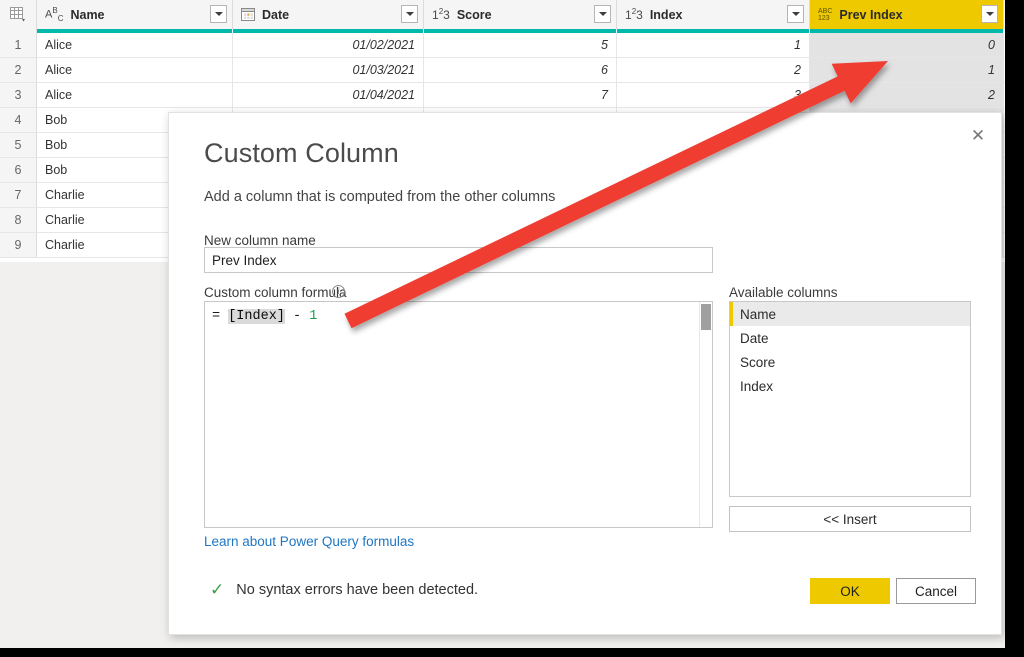 The height and width of the screenshot is (657, 1024). What do you see at coordinates (783, 292) in the screenshot?
I see `available-columns-label: Available columns` at bounding box center [783, 292].